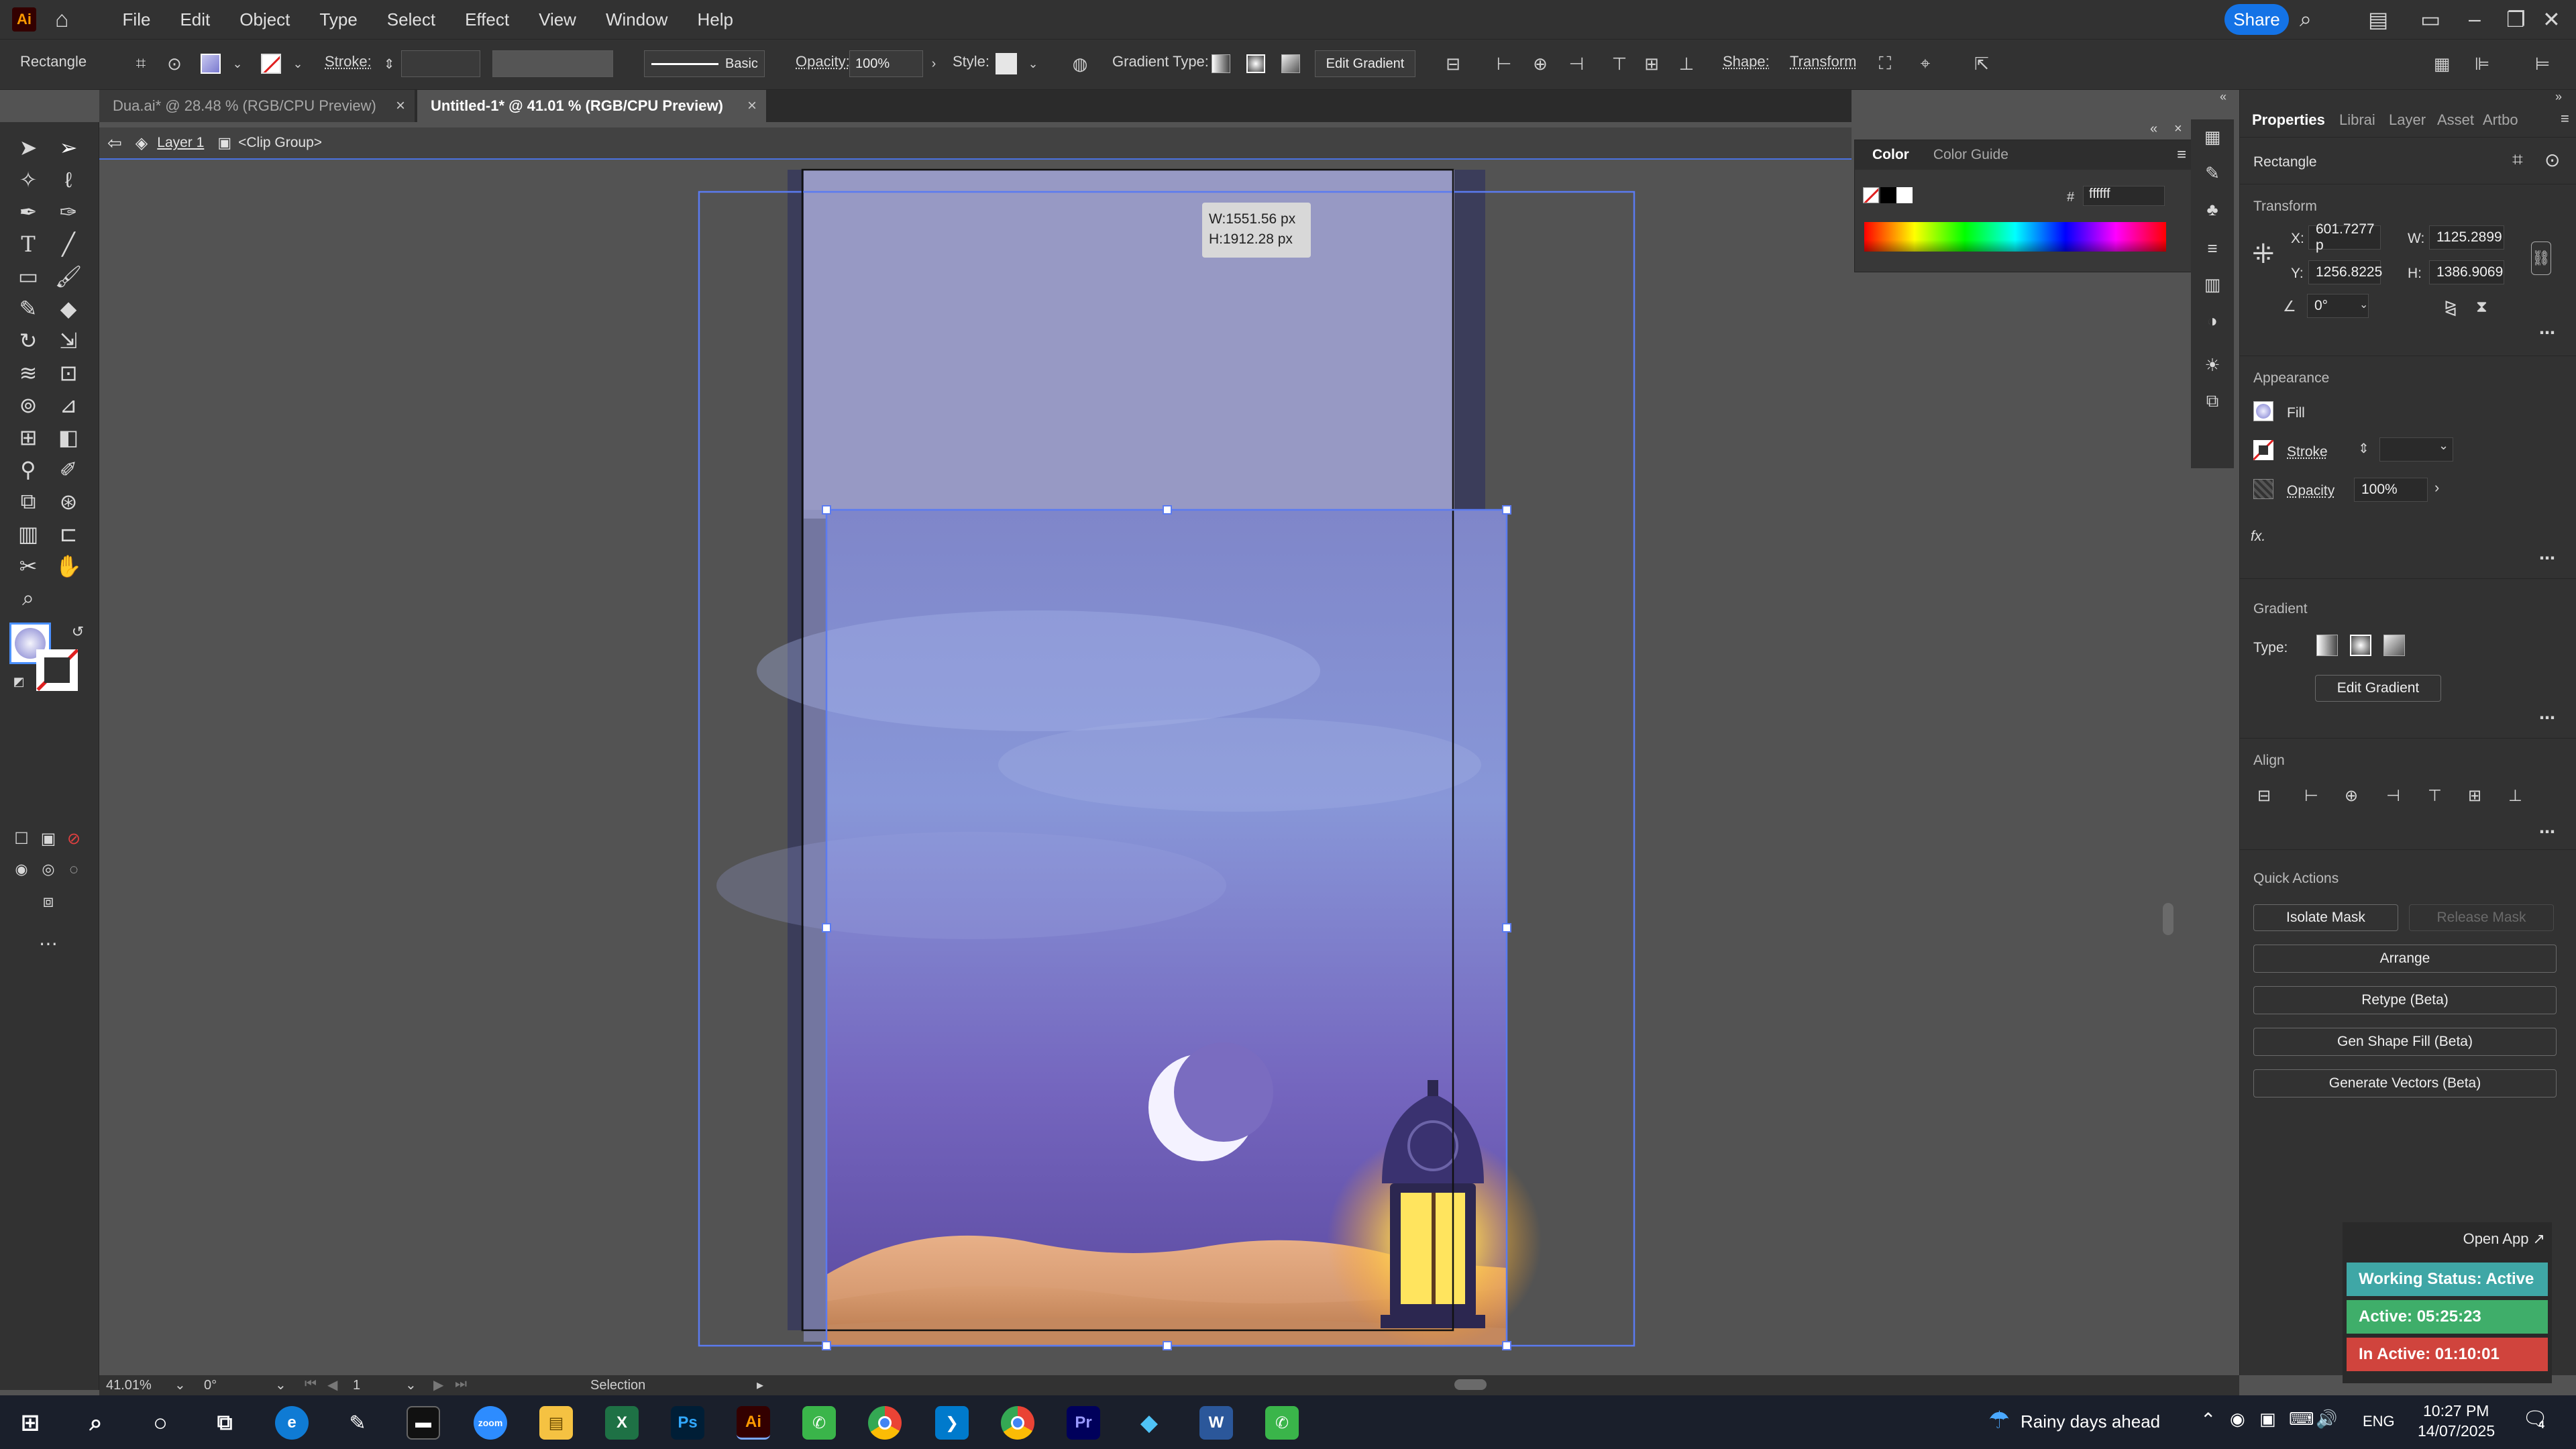 This screenshot has height=1449, width=2576. I want to click on curvature-tool-icon: ✑, so click(68, 212).